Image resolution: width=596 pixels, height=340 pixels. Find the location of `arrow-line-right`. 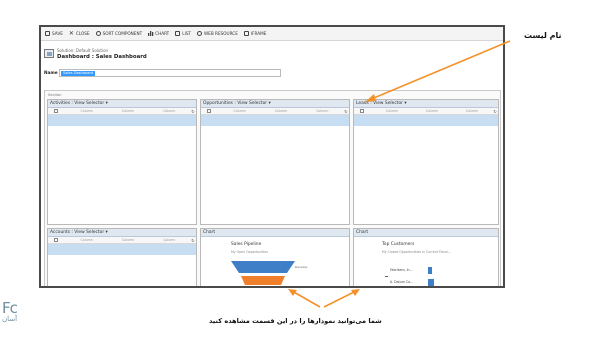

arrow-line-right is located at coordinates (340, 299).